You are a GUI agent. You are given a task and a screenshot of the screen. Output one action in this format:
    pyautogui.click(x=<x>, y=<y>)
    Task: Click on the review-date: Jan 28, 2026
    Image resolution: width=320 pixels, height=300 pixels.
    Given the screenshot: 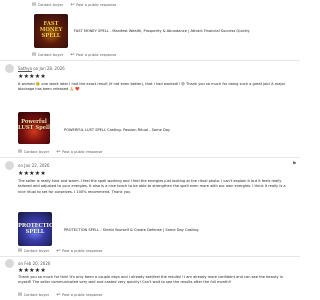 What is the action you would take?
    pyautogui.click(x=52, y=68)
    